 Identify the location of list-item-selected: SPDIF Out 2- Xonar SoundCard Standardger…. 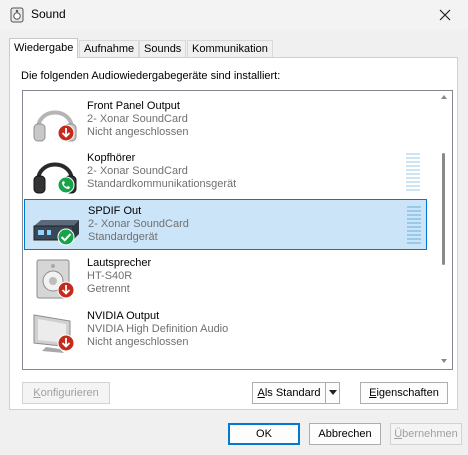
(225, 224).